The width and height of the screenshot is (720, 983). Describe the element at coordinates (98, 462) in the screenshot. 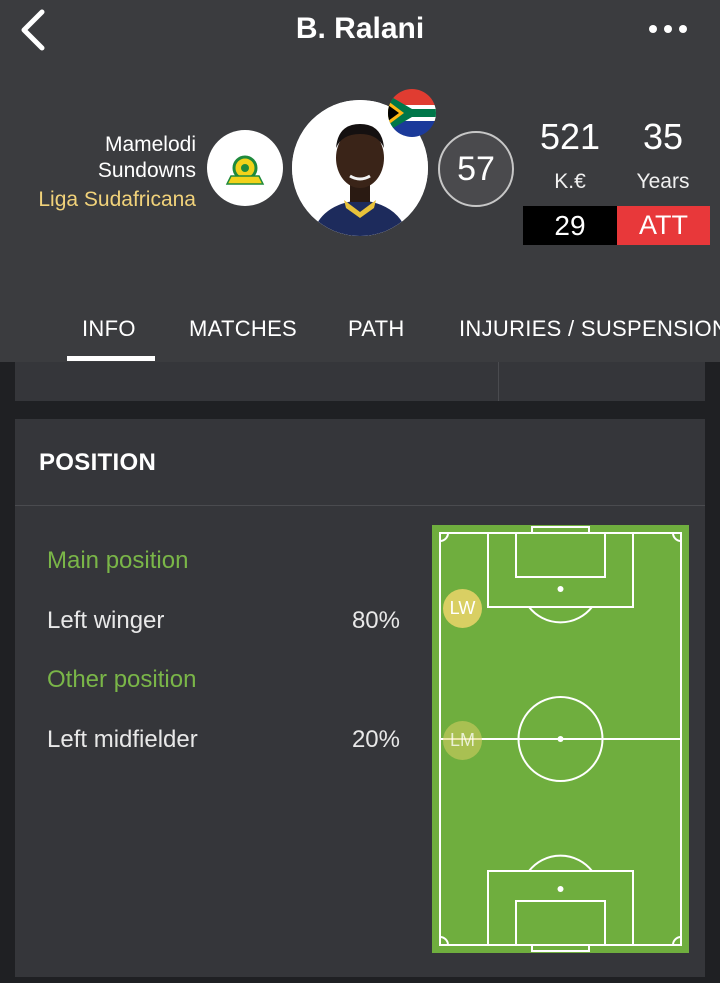

I see `position-card-title: POSITION` at that location.